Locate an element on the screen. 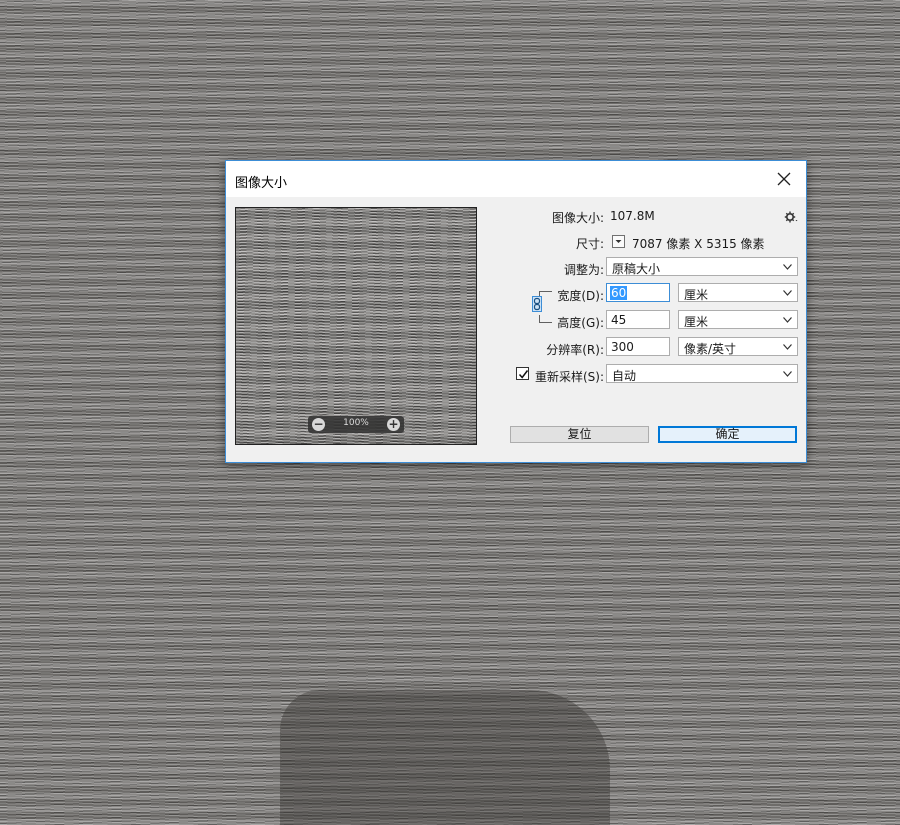 This screenshot has height=825, width=900. ok-button: 确定 is located at coordinates (727, 434).